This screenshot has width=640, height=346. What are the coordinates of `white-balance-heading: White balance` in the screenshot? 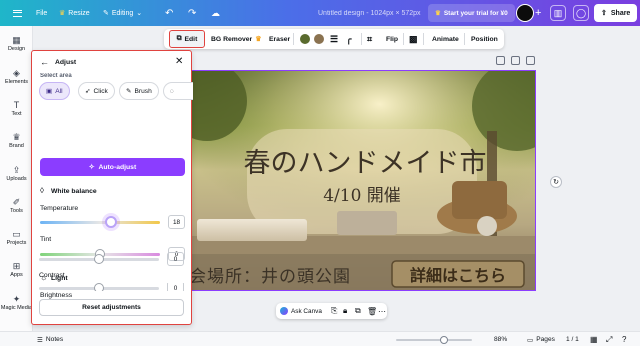 It's located at (74, 191).